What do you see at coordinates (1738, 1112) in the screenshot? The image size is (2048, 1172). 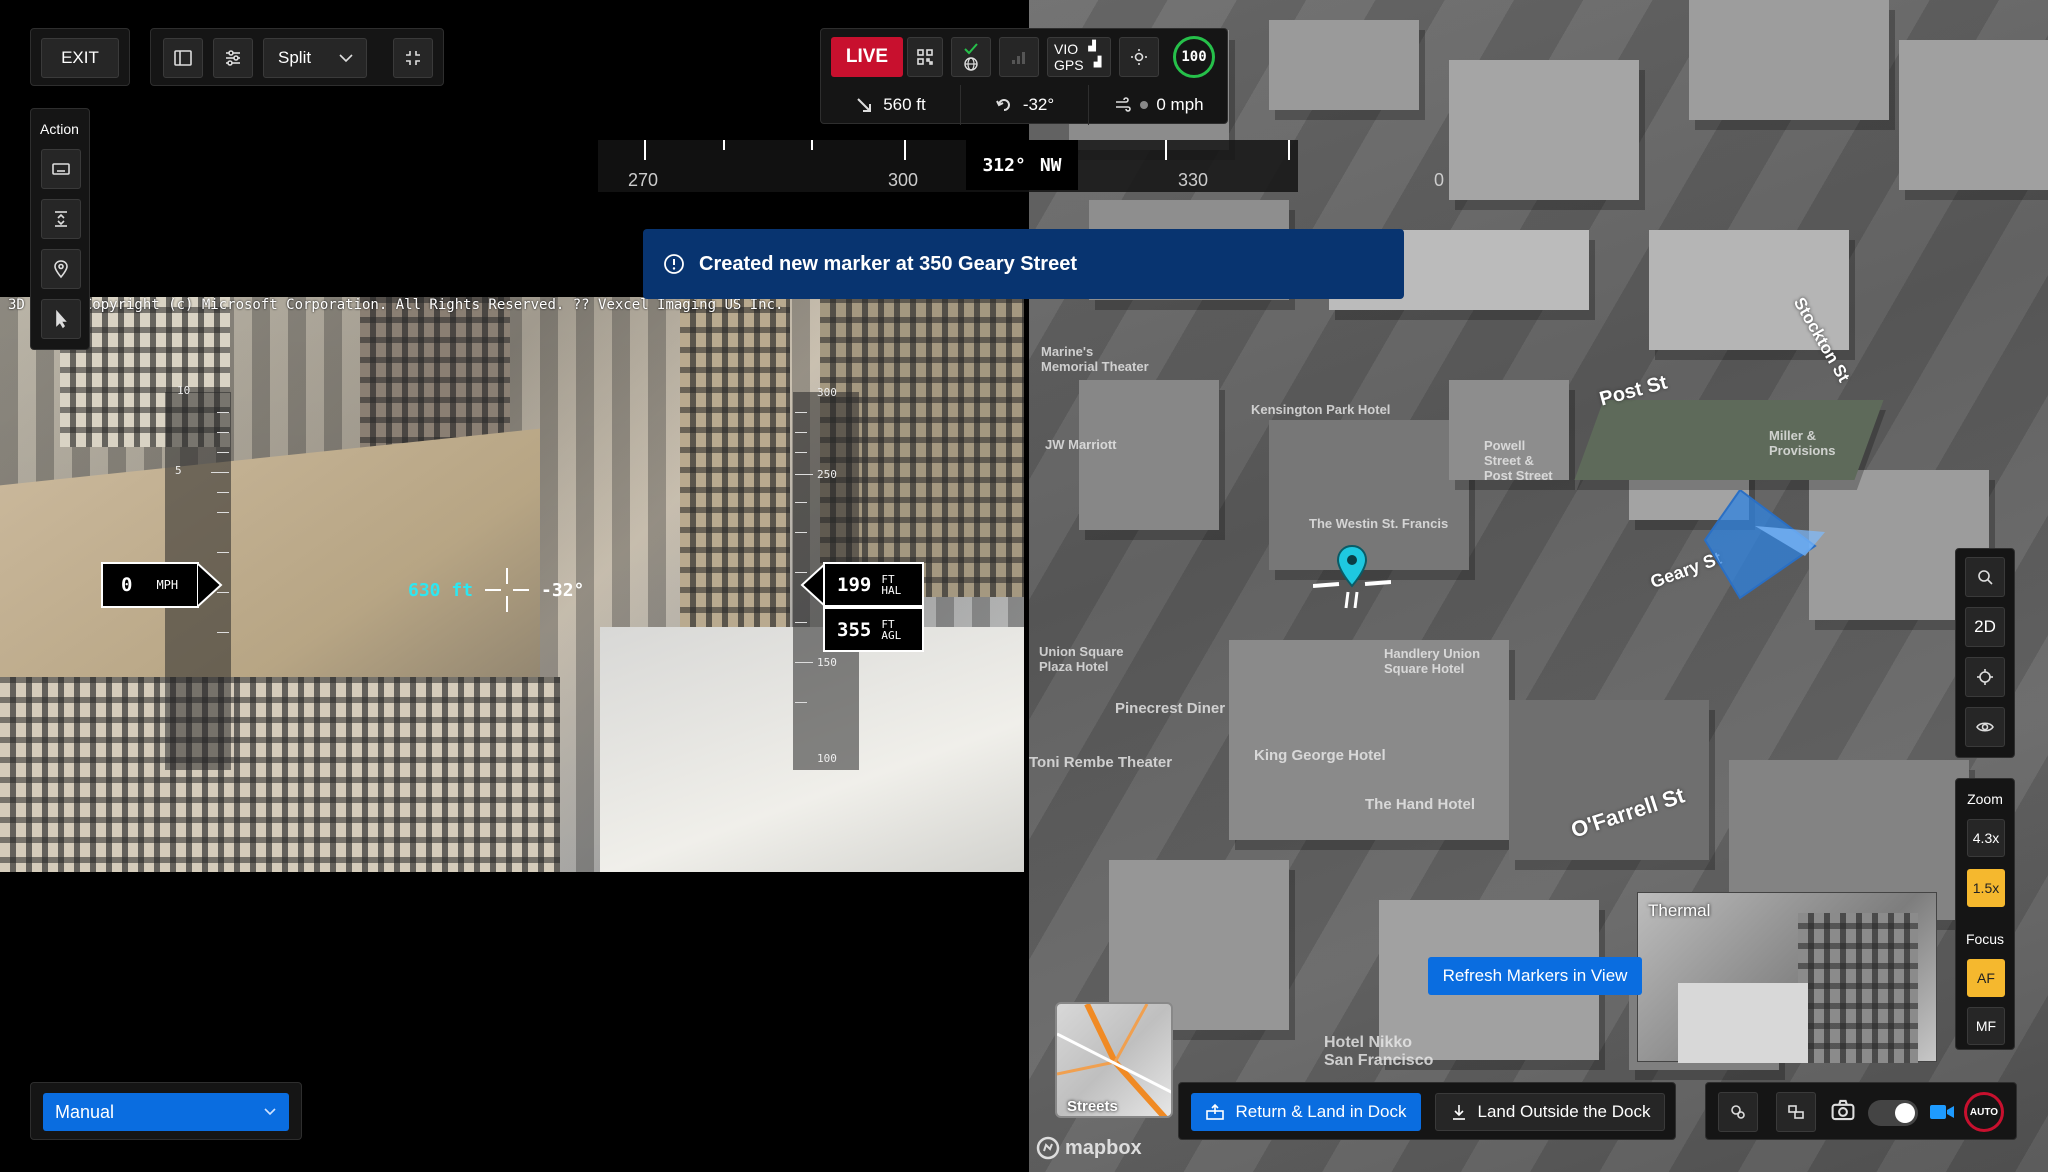 I see `gimbal-reset-button` at bounding box center [1738, 1112].